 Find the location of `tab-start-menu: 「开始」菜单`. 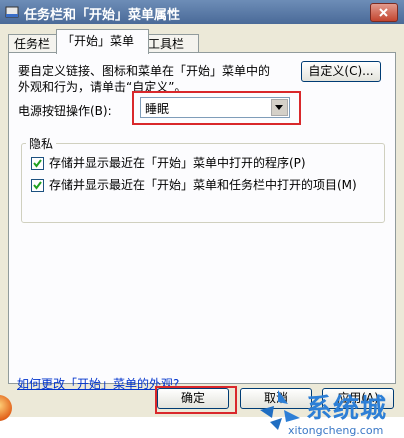

tab-start-menu: 「开始」菜单 is located at coordinates (102, 41).